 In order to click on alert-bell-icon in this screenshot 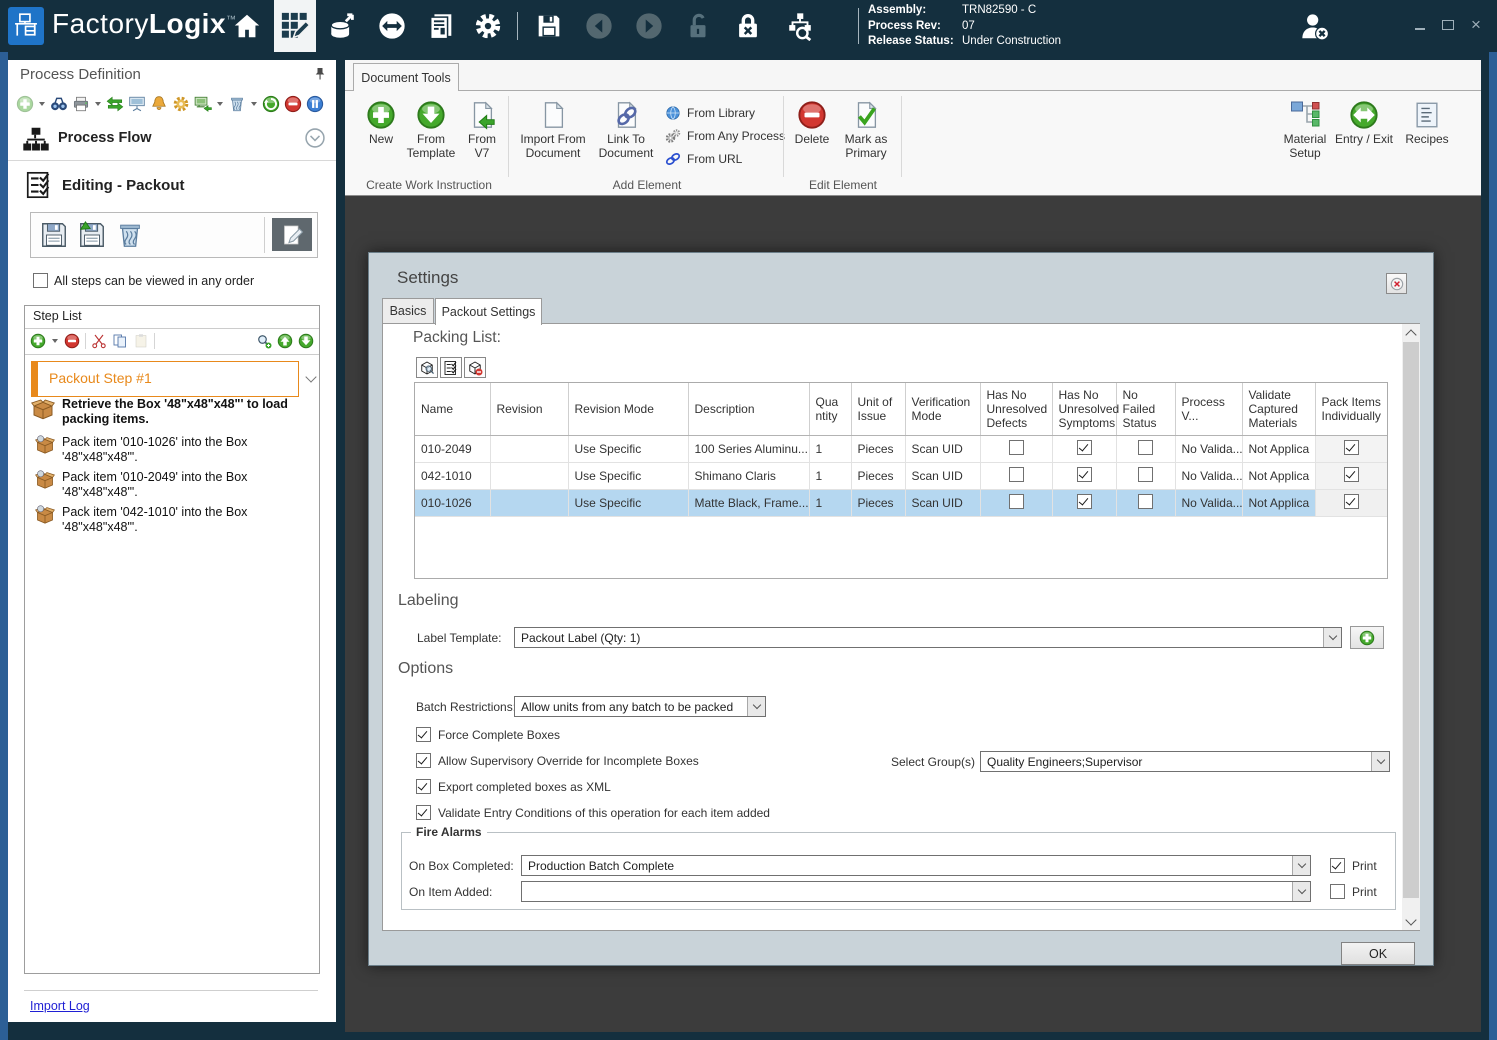, I will do `click(159, 104)`.